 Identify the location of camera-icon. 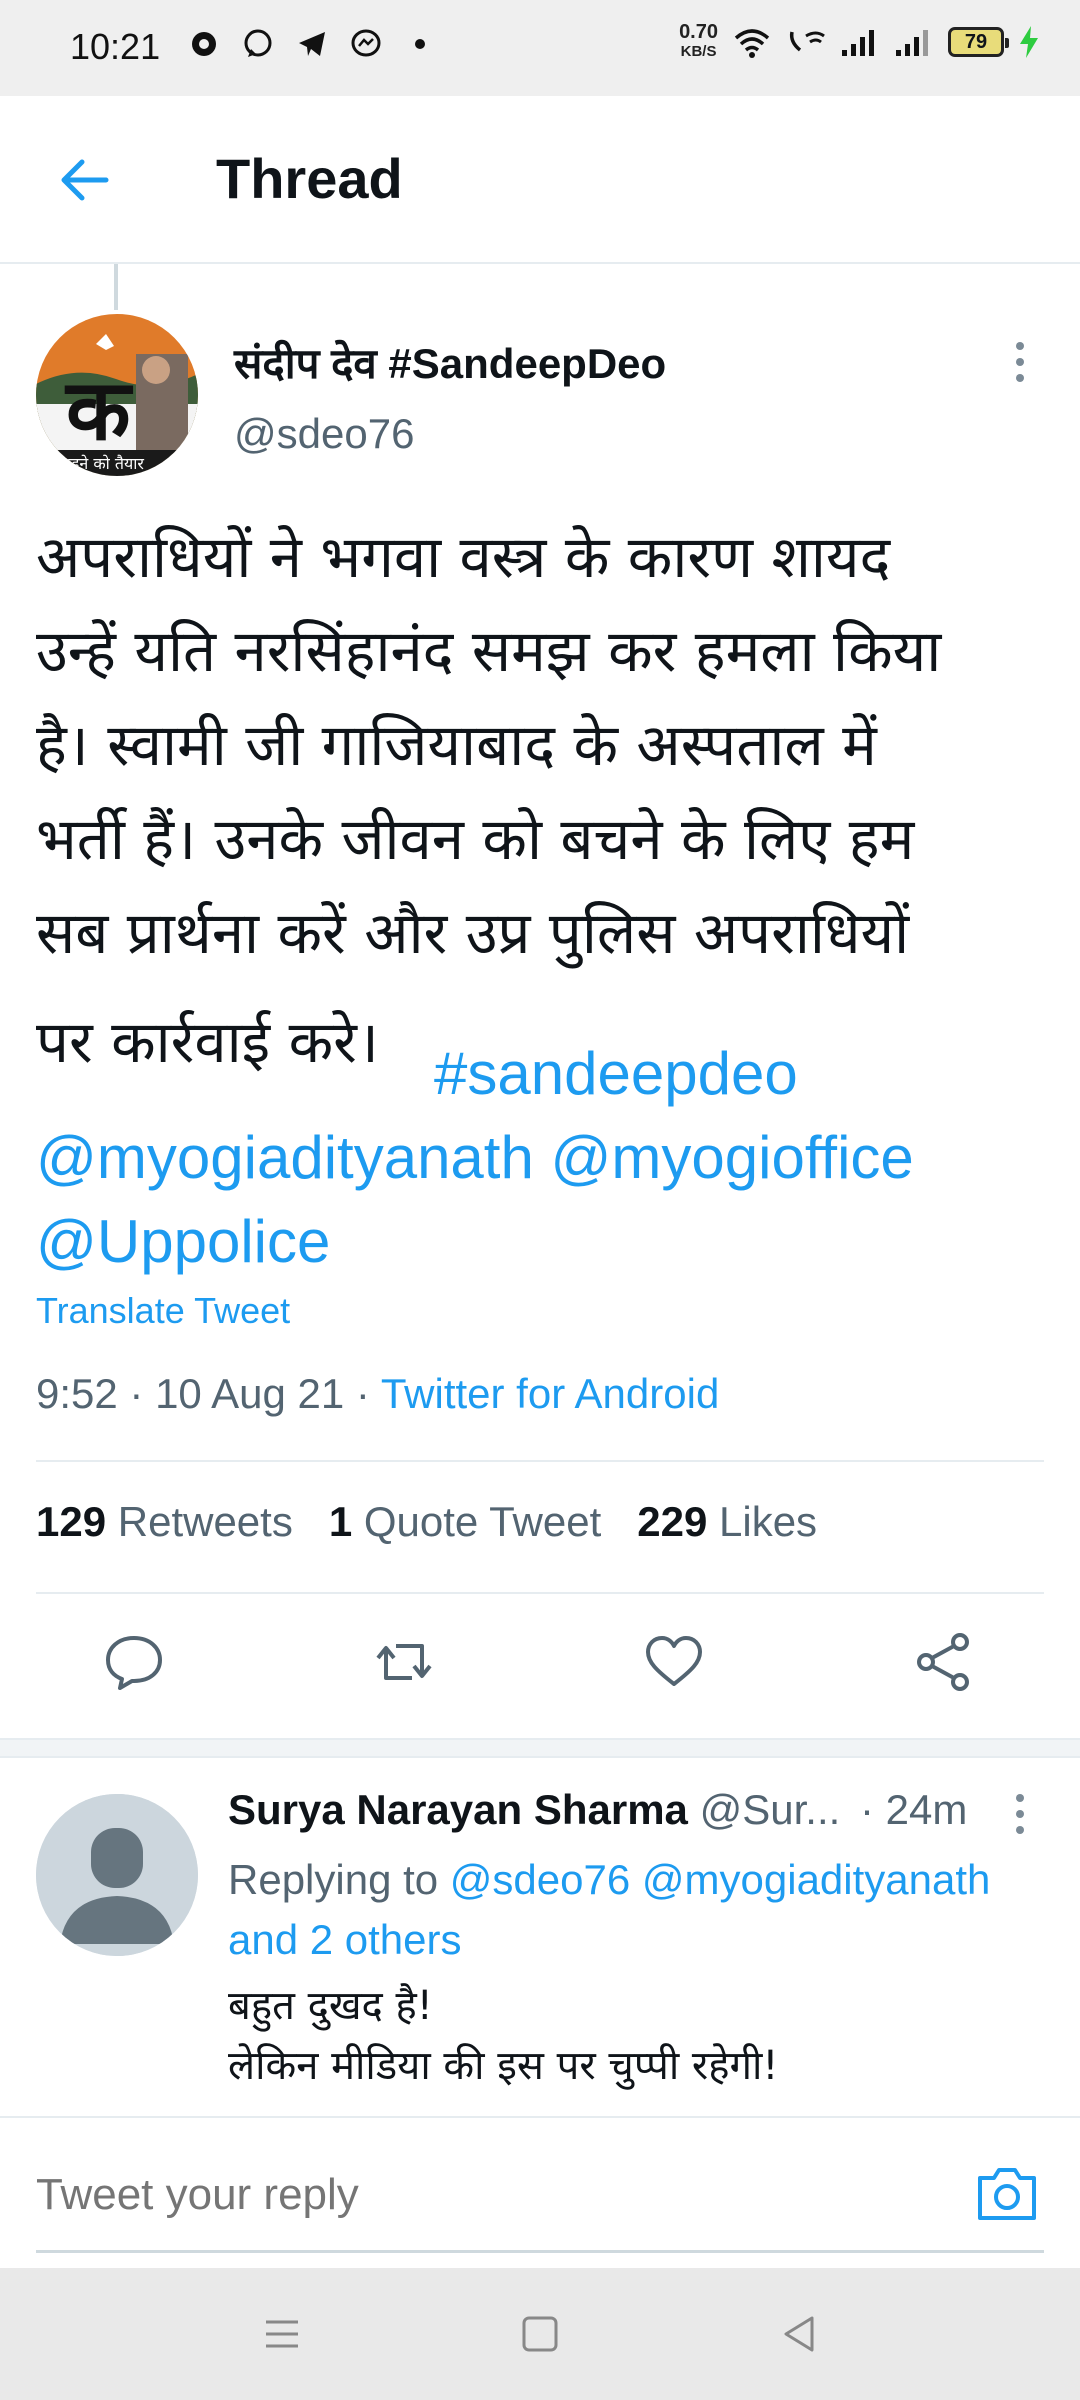
(1007, 2194).